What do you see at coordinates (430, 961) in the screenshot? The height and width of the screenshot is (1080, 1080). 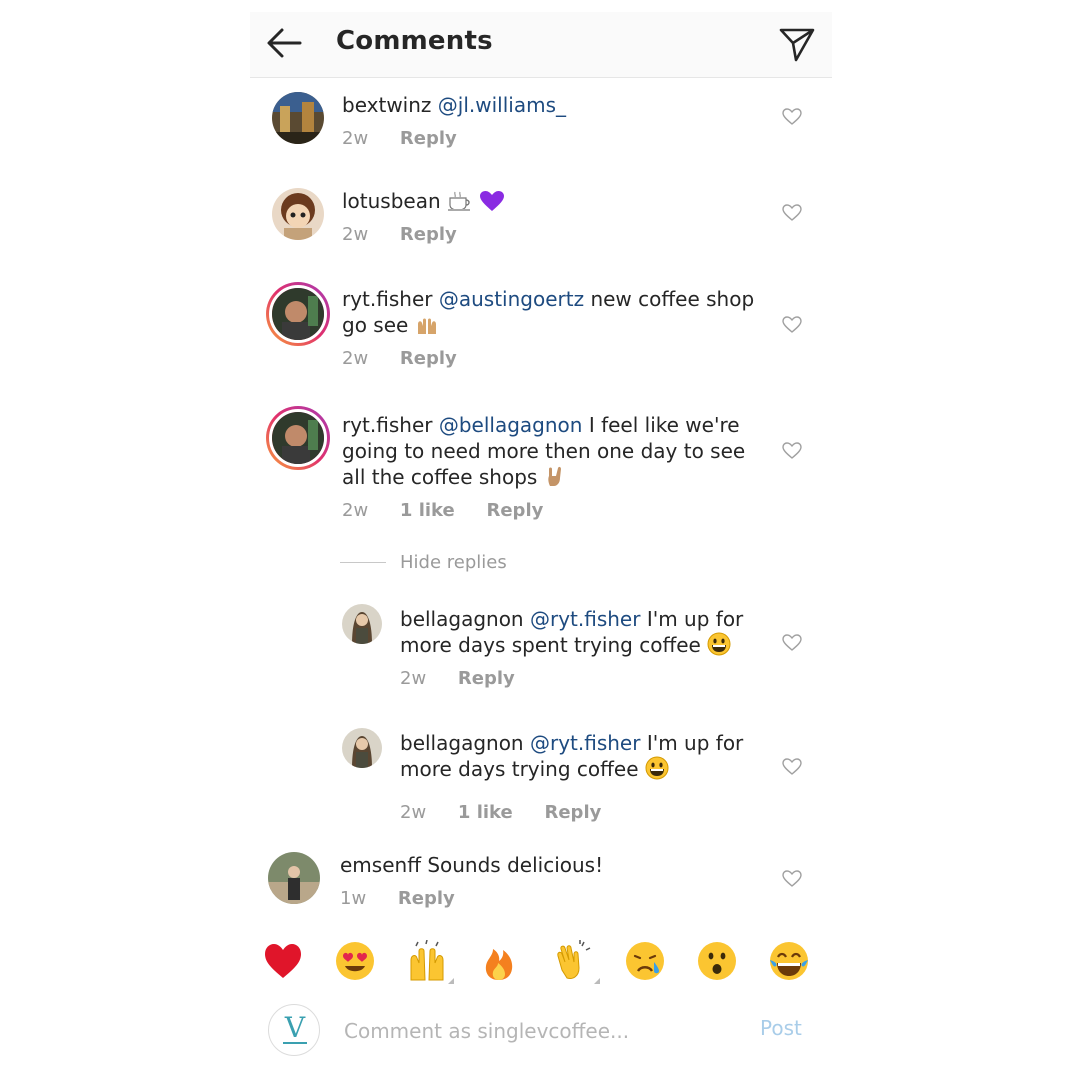 I see `raising-hands-icon` at bounding box center [430, 961].